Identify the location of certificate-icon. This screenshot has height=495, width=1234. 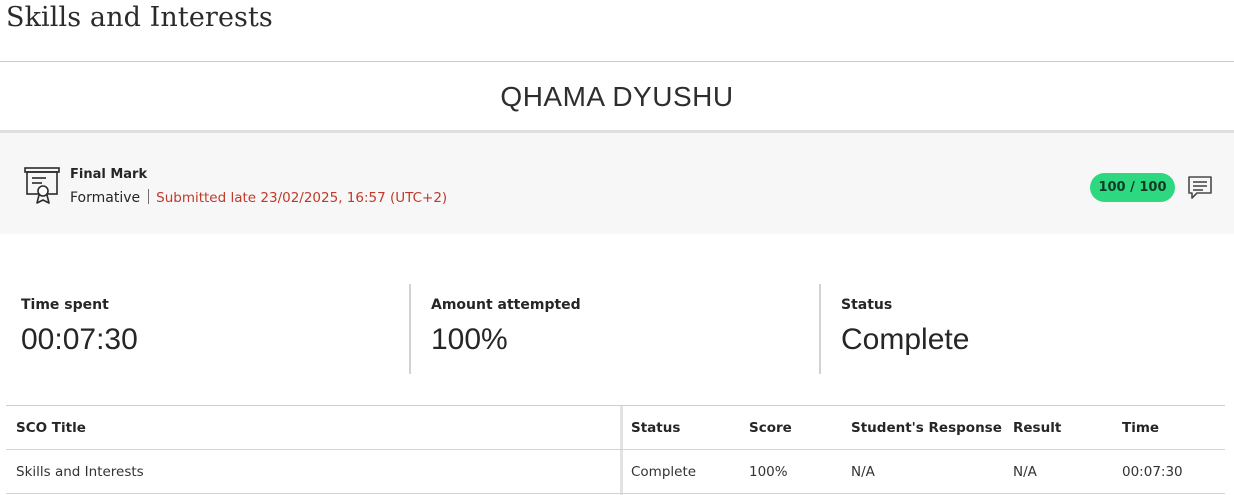
(42, 185).